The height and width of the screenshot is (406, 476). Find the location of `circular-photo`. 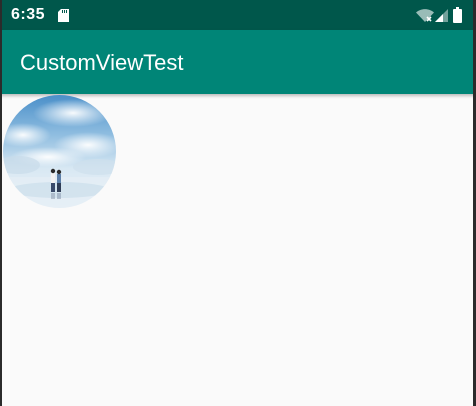

circular-photo is located at coordinates (59, 151).